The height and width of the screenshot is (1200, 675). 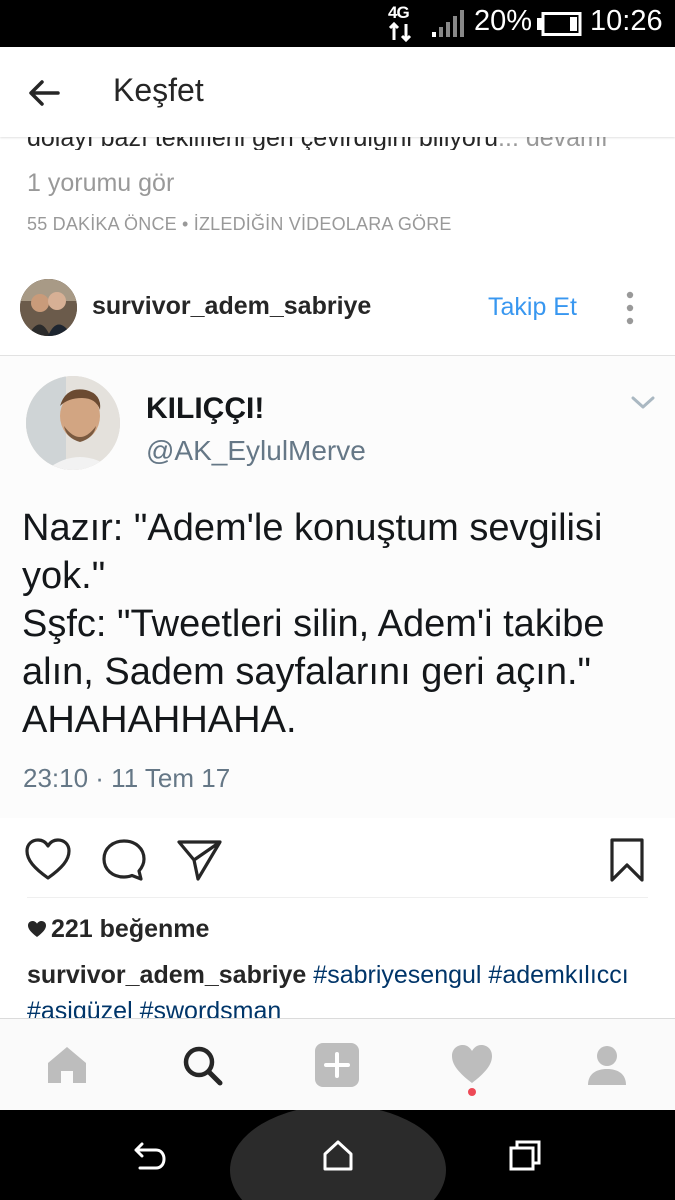 What do you see at coordinates (37, 926) in the screenshot?
I see `heart-filled-icon` at bounding box center [37, 926].